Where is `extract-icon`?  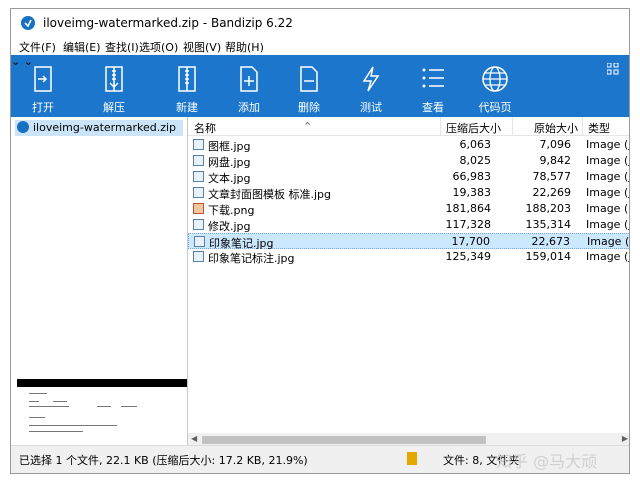
extract-icon is located at coordinates (114, 79).